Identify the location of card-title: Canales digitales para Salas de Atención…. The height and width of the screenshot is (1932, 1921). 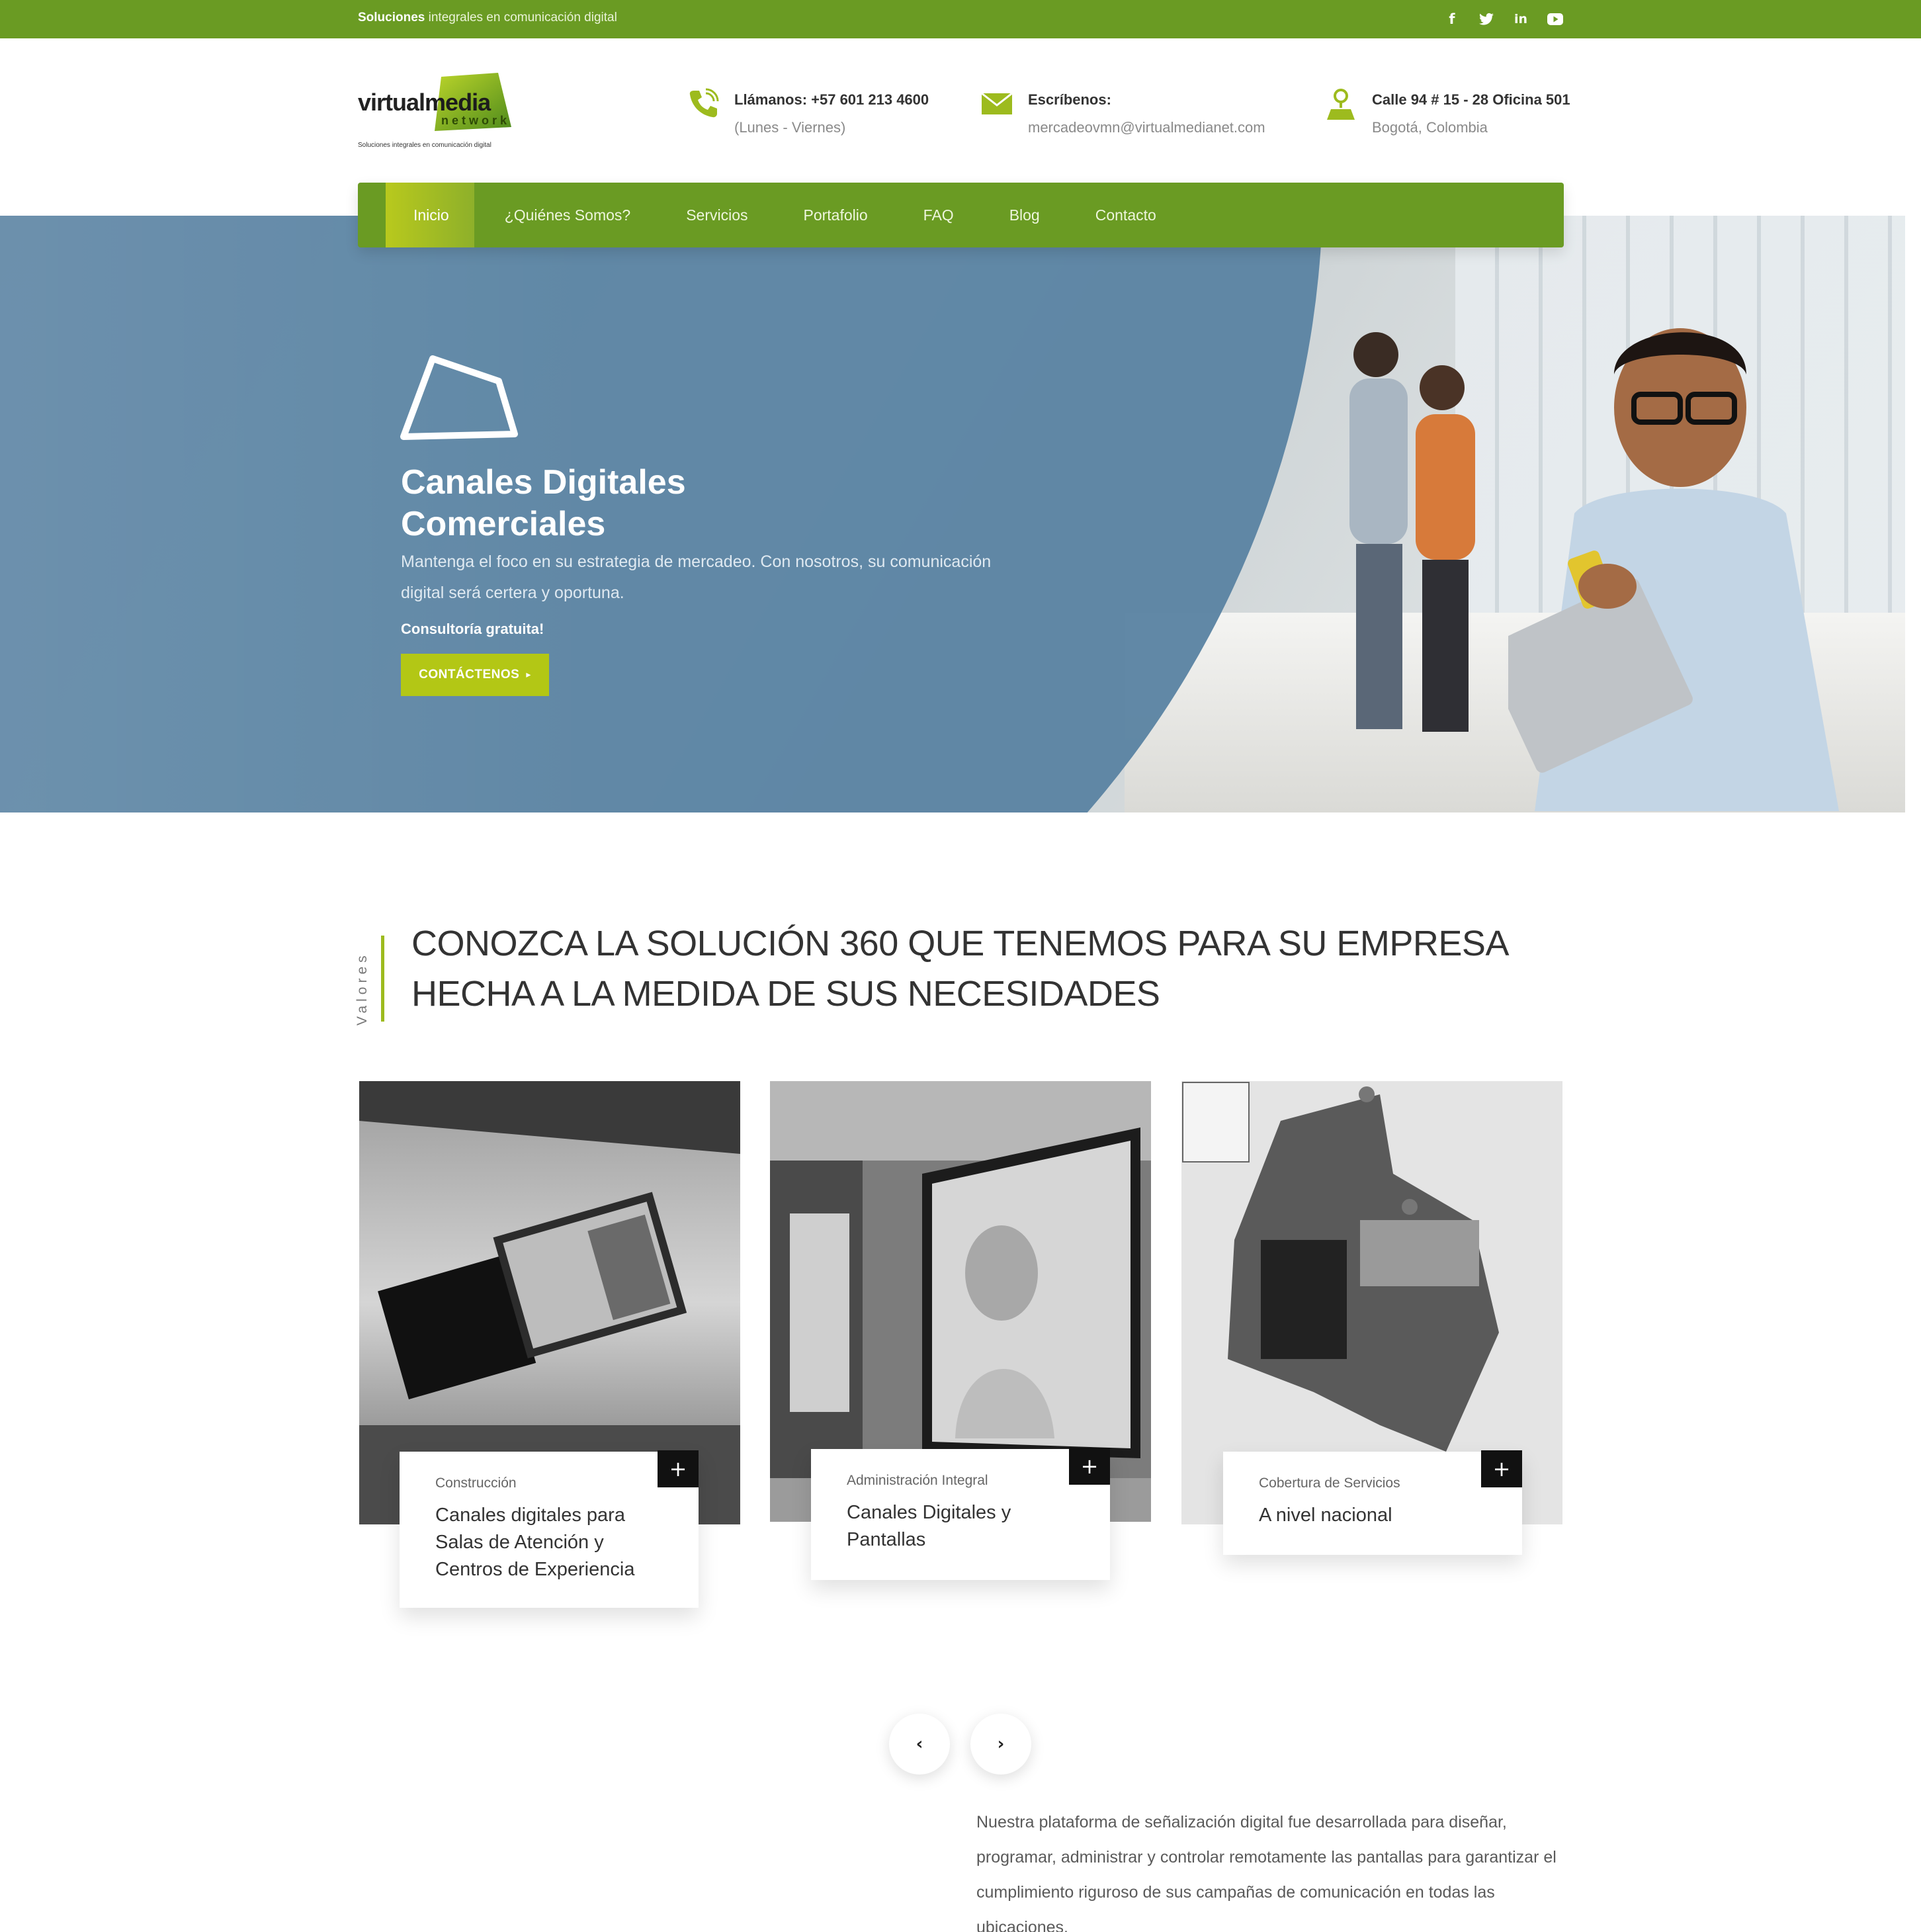
(535, 1542).